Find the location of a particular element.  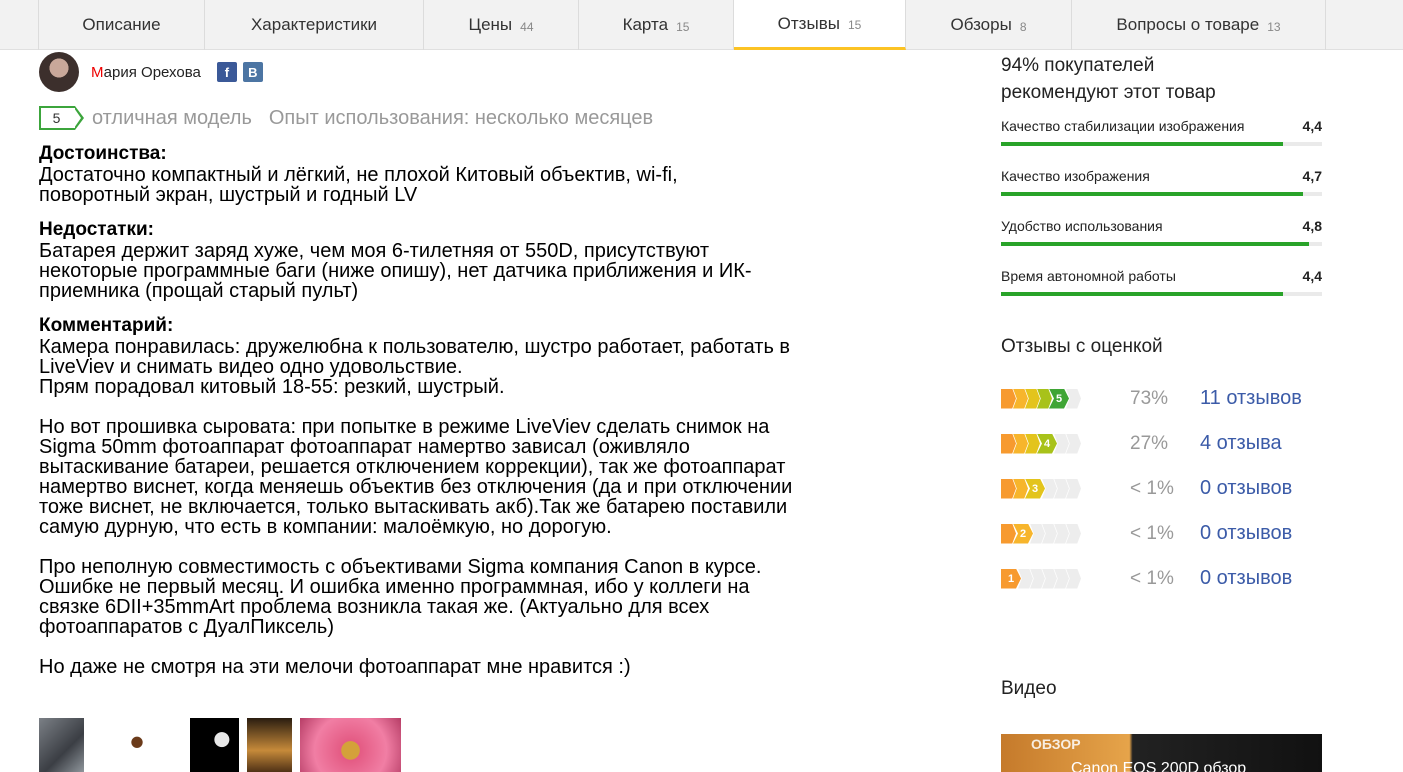

attribute-label: Время автономной работы is located at coordinates (1088, 276).